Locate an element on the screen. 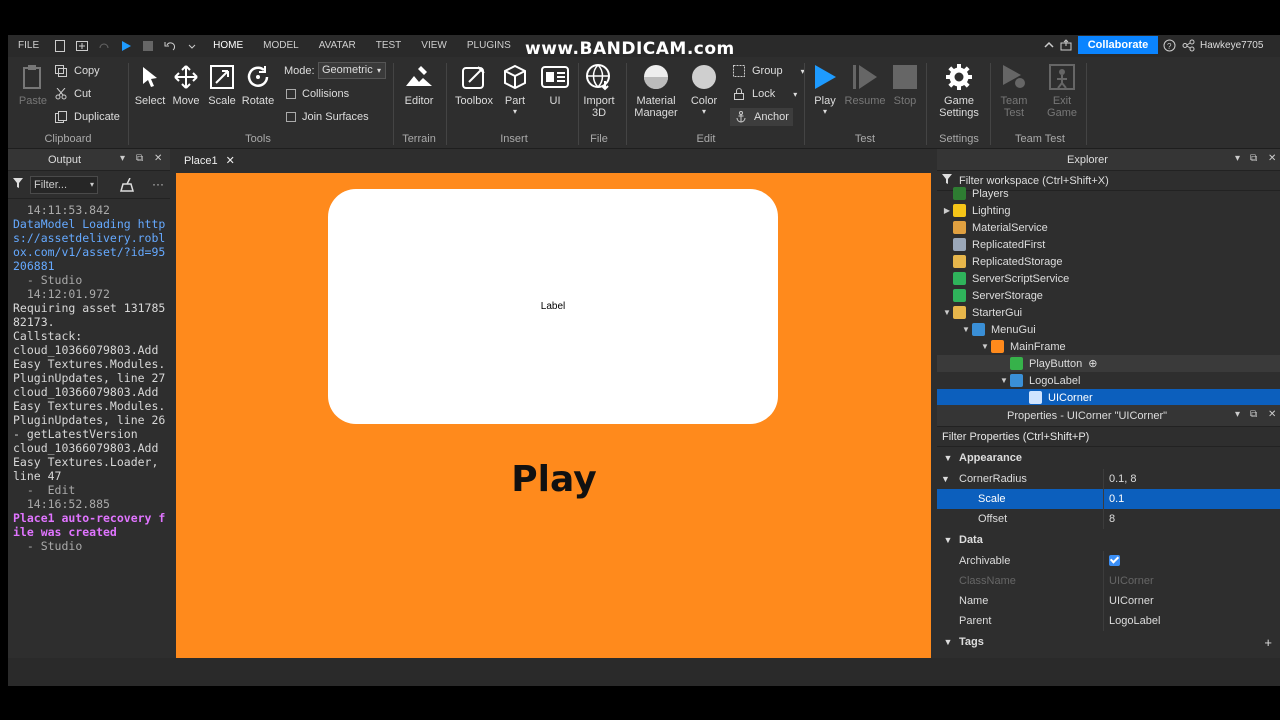  import-3d-button: Import 3D is located at coordinates (599, 91).